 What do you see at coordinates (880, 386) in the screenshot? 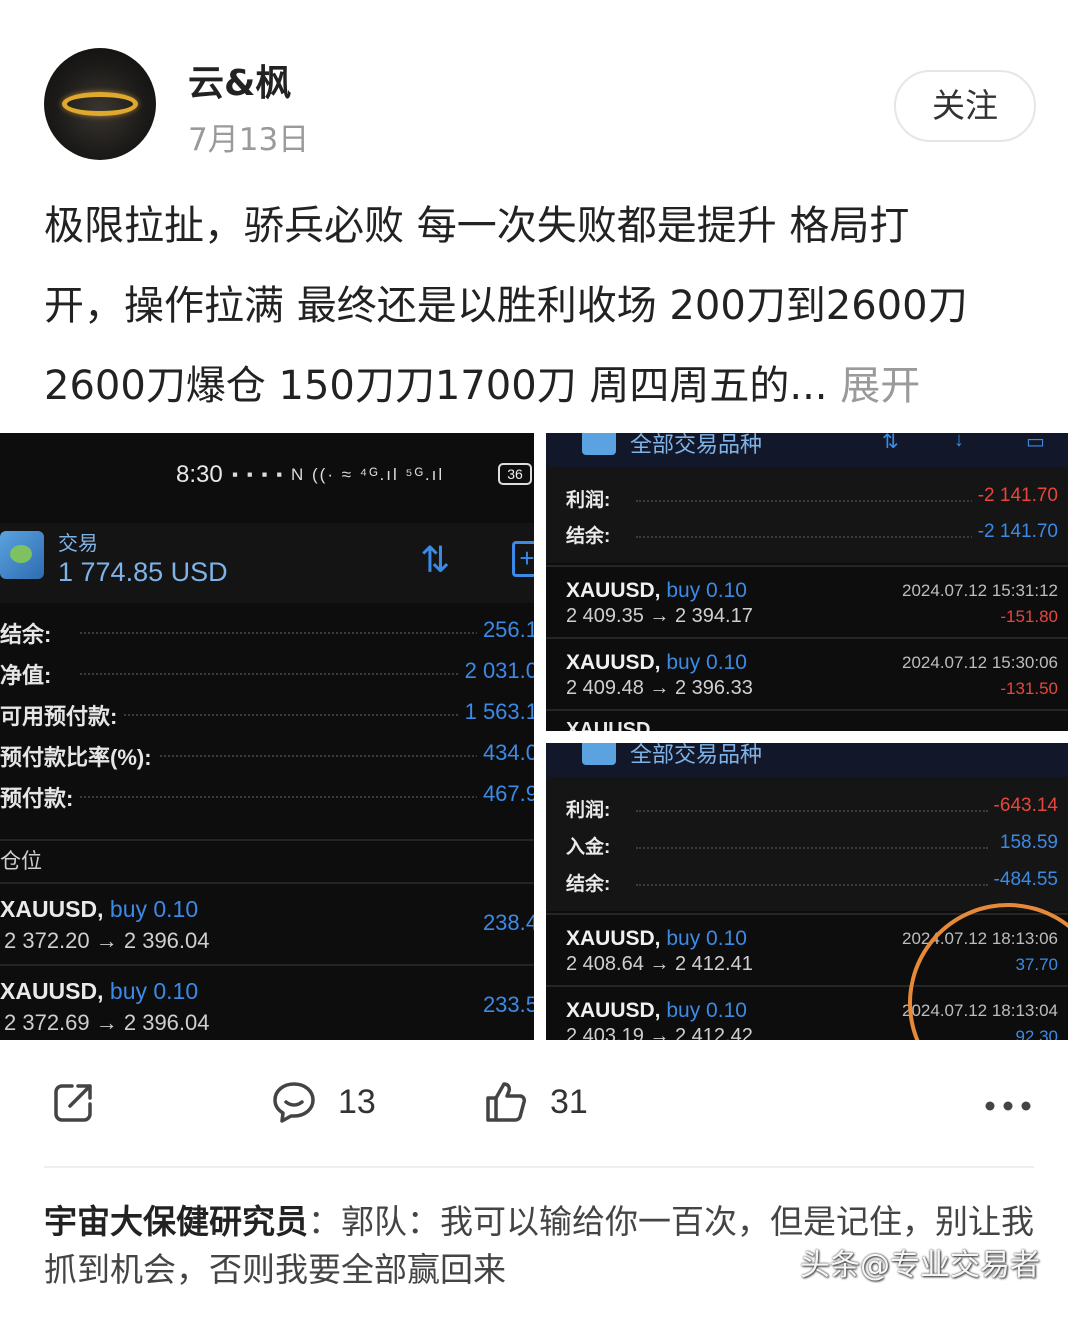
I see `expand-link: 展开` at bounding box center [880, 386].